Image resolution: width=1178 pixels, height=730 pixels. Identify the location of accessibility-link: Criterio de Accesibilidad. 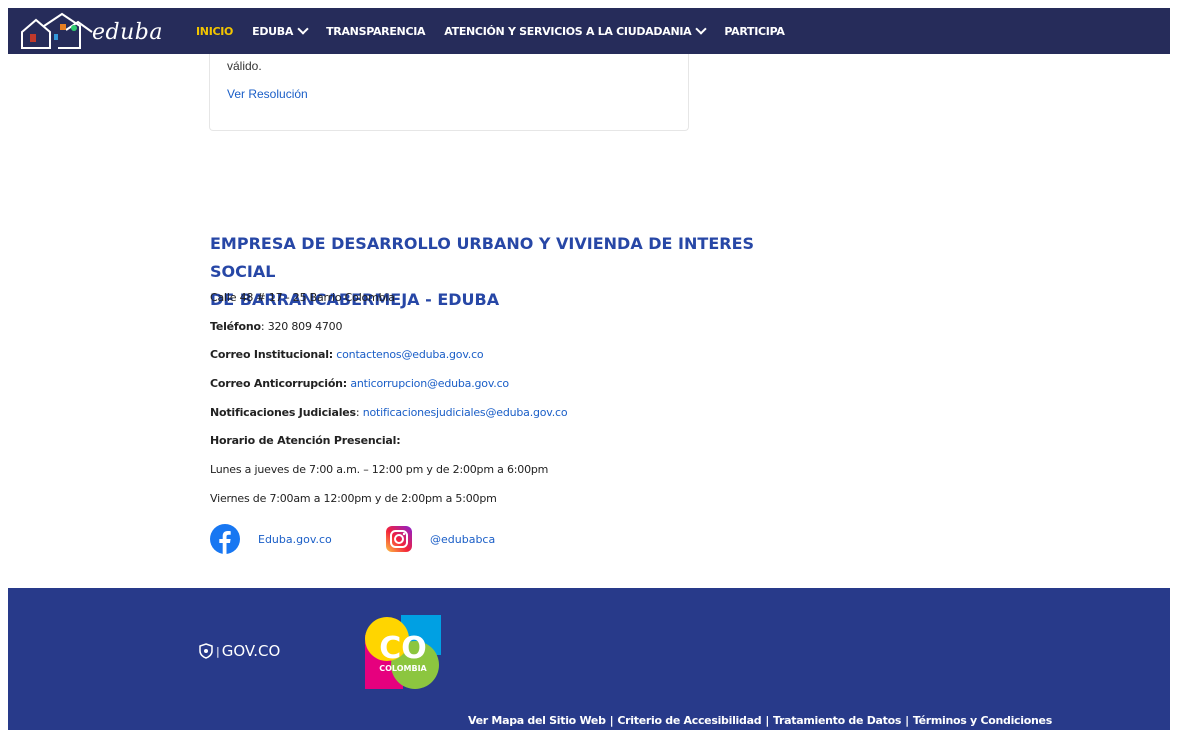
(689, 720).